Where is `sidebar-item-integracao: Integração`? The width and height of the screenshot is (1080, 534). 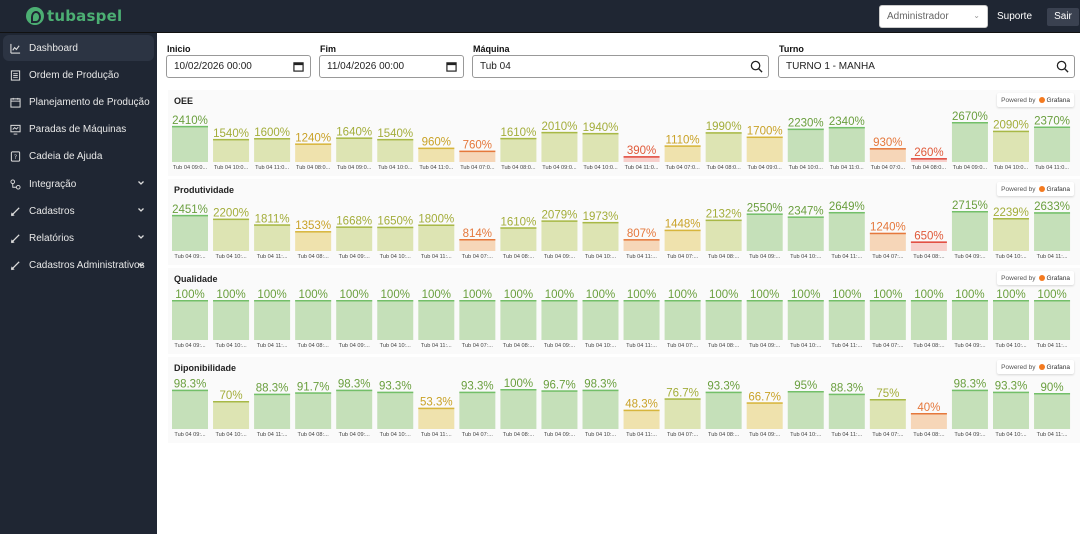 sidebar-item-integracao: Integração is located at coordinates (78, 184).